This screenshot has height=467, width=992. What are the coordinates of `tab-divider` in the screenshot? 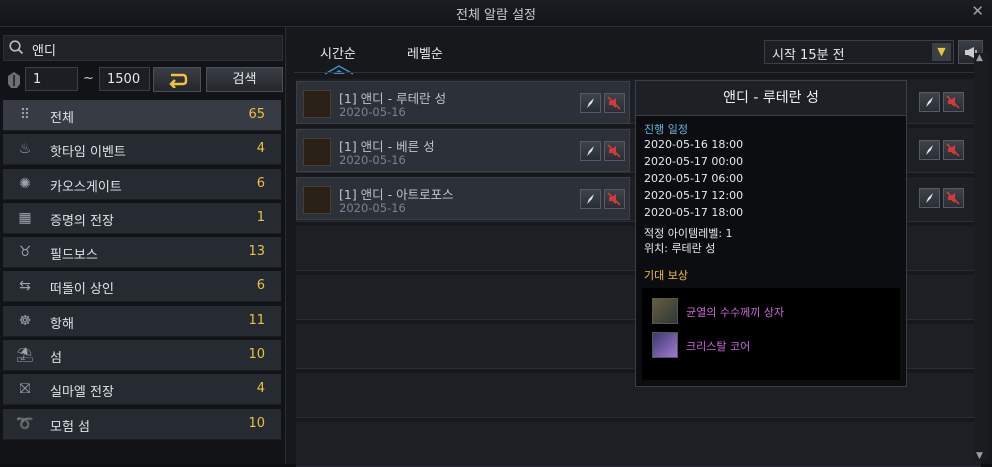 It's located at (639, 72).